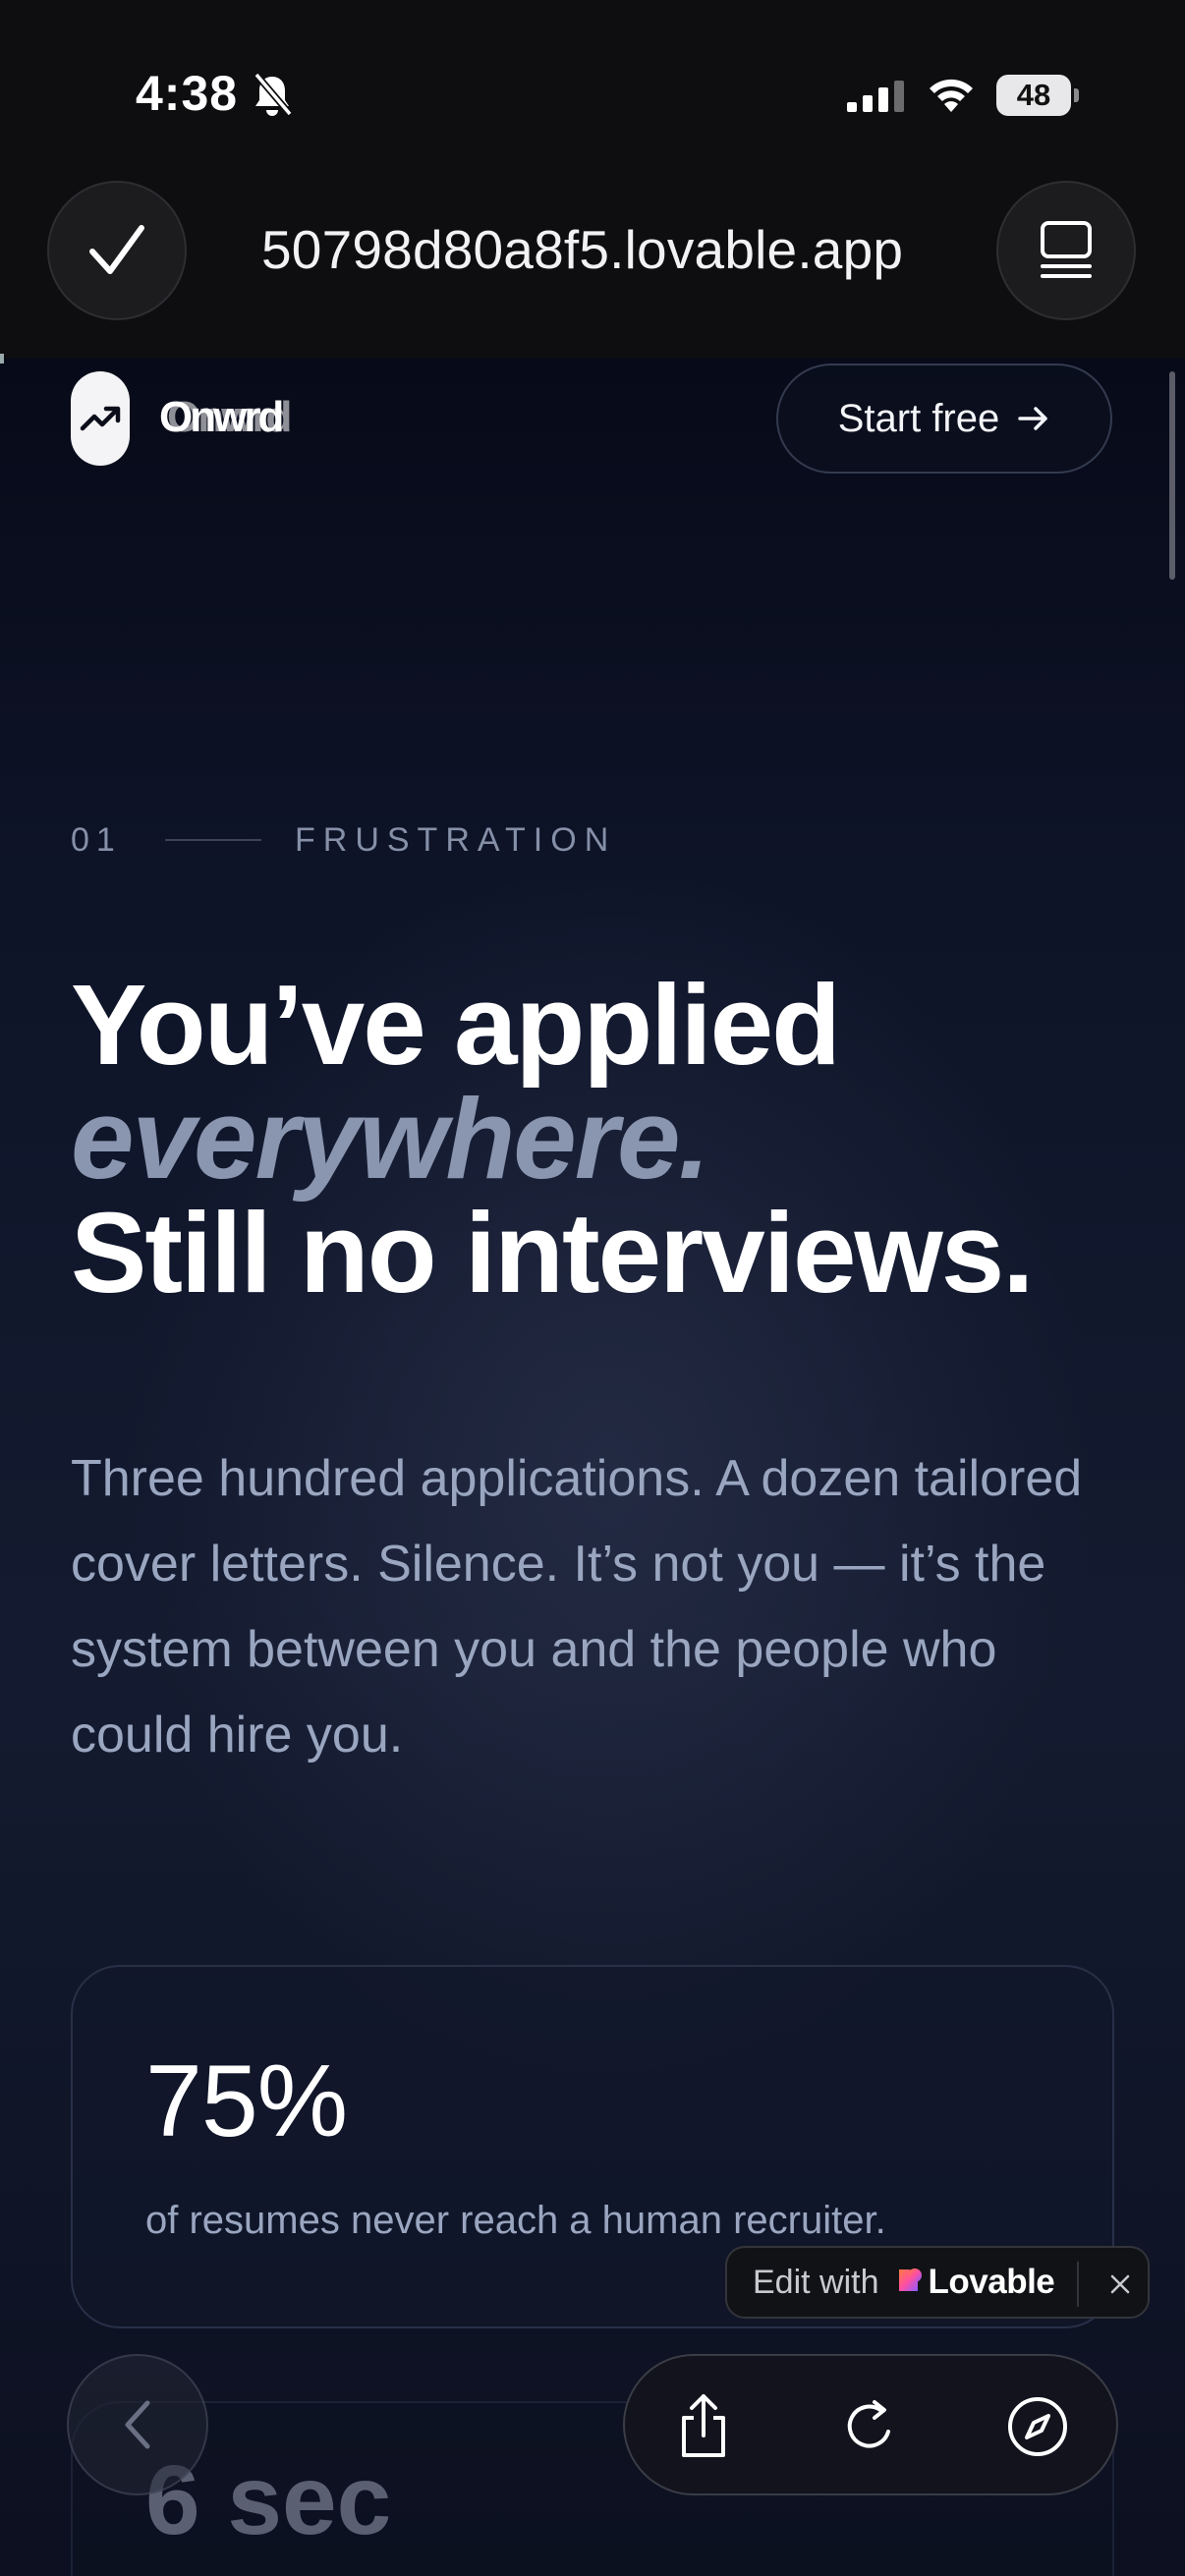  Describe the element at coordinates (816, 2282) in the screenshot. I see `lovable-badge-prefix: Edit with` at that location.